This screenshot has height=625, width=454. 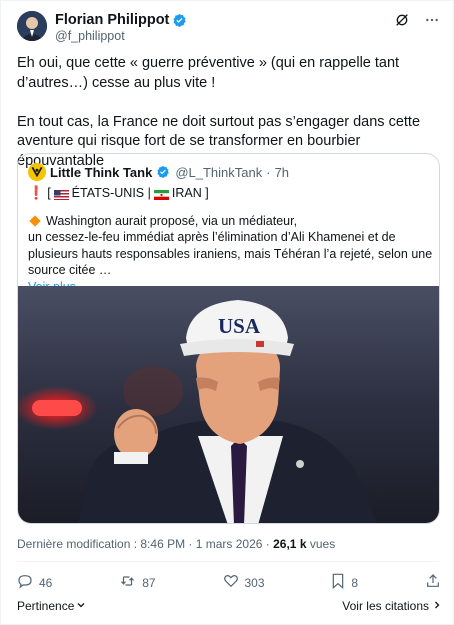 I want to click on bookmark-button: 8, so click(x=344, y=582).